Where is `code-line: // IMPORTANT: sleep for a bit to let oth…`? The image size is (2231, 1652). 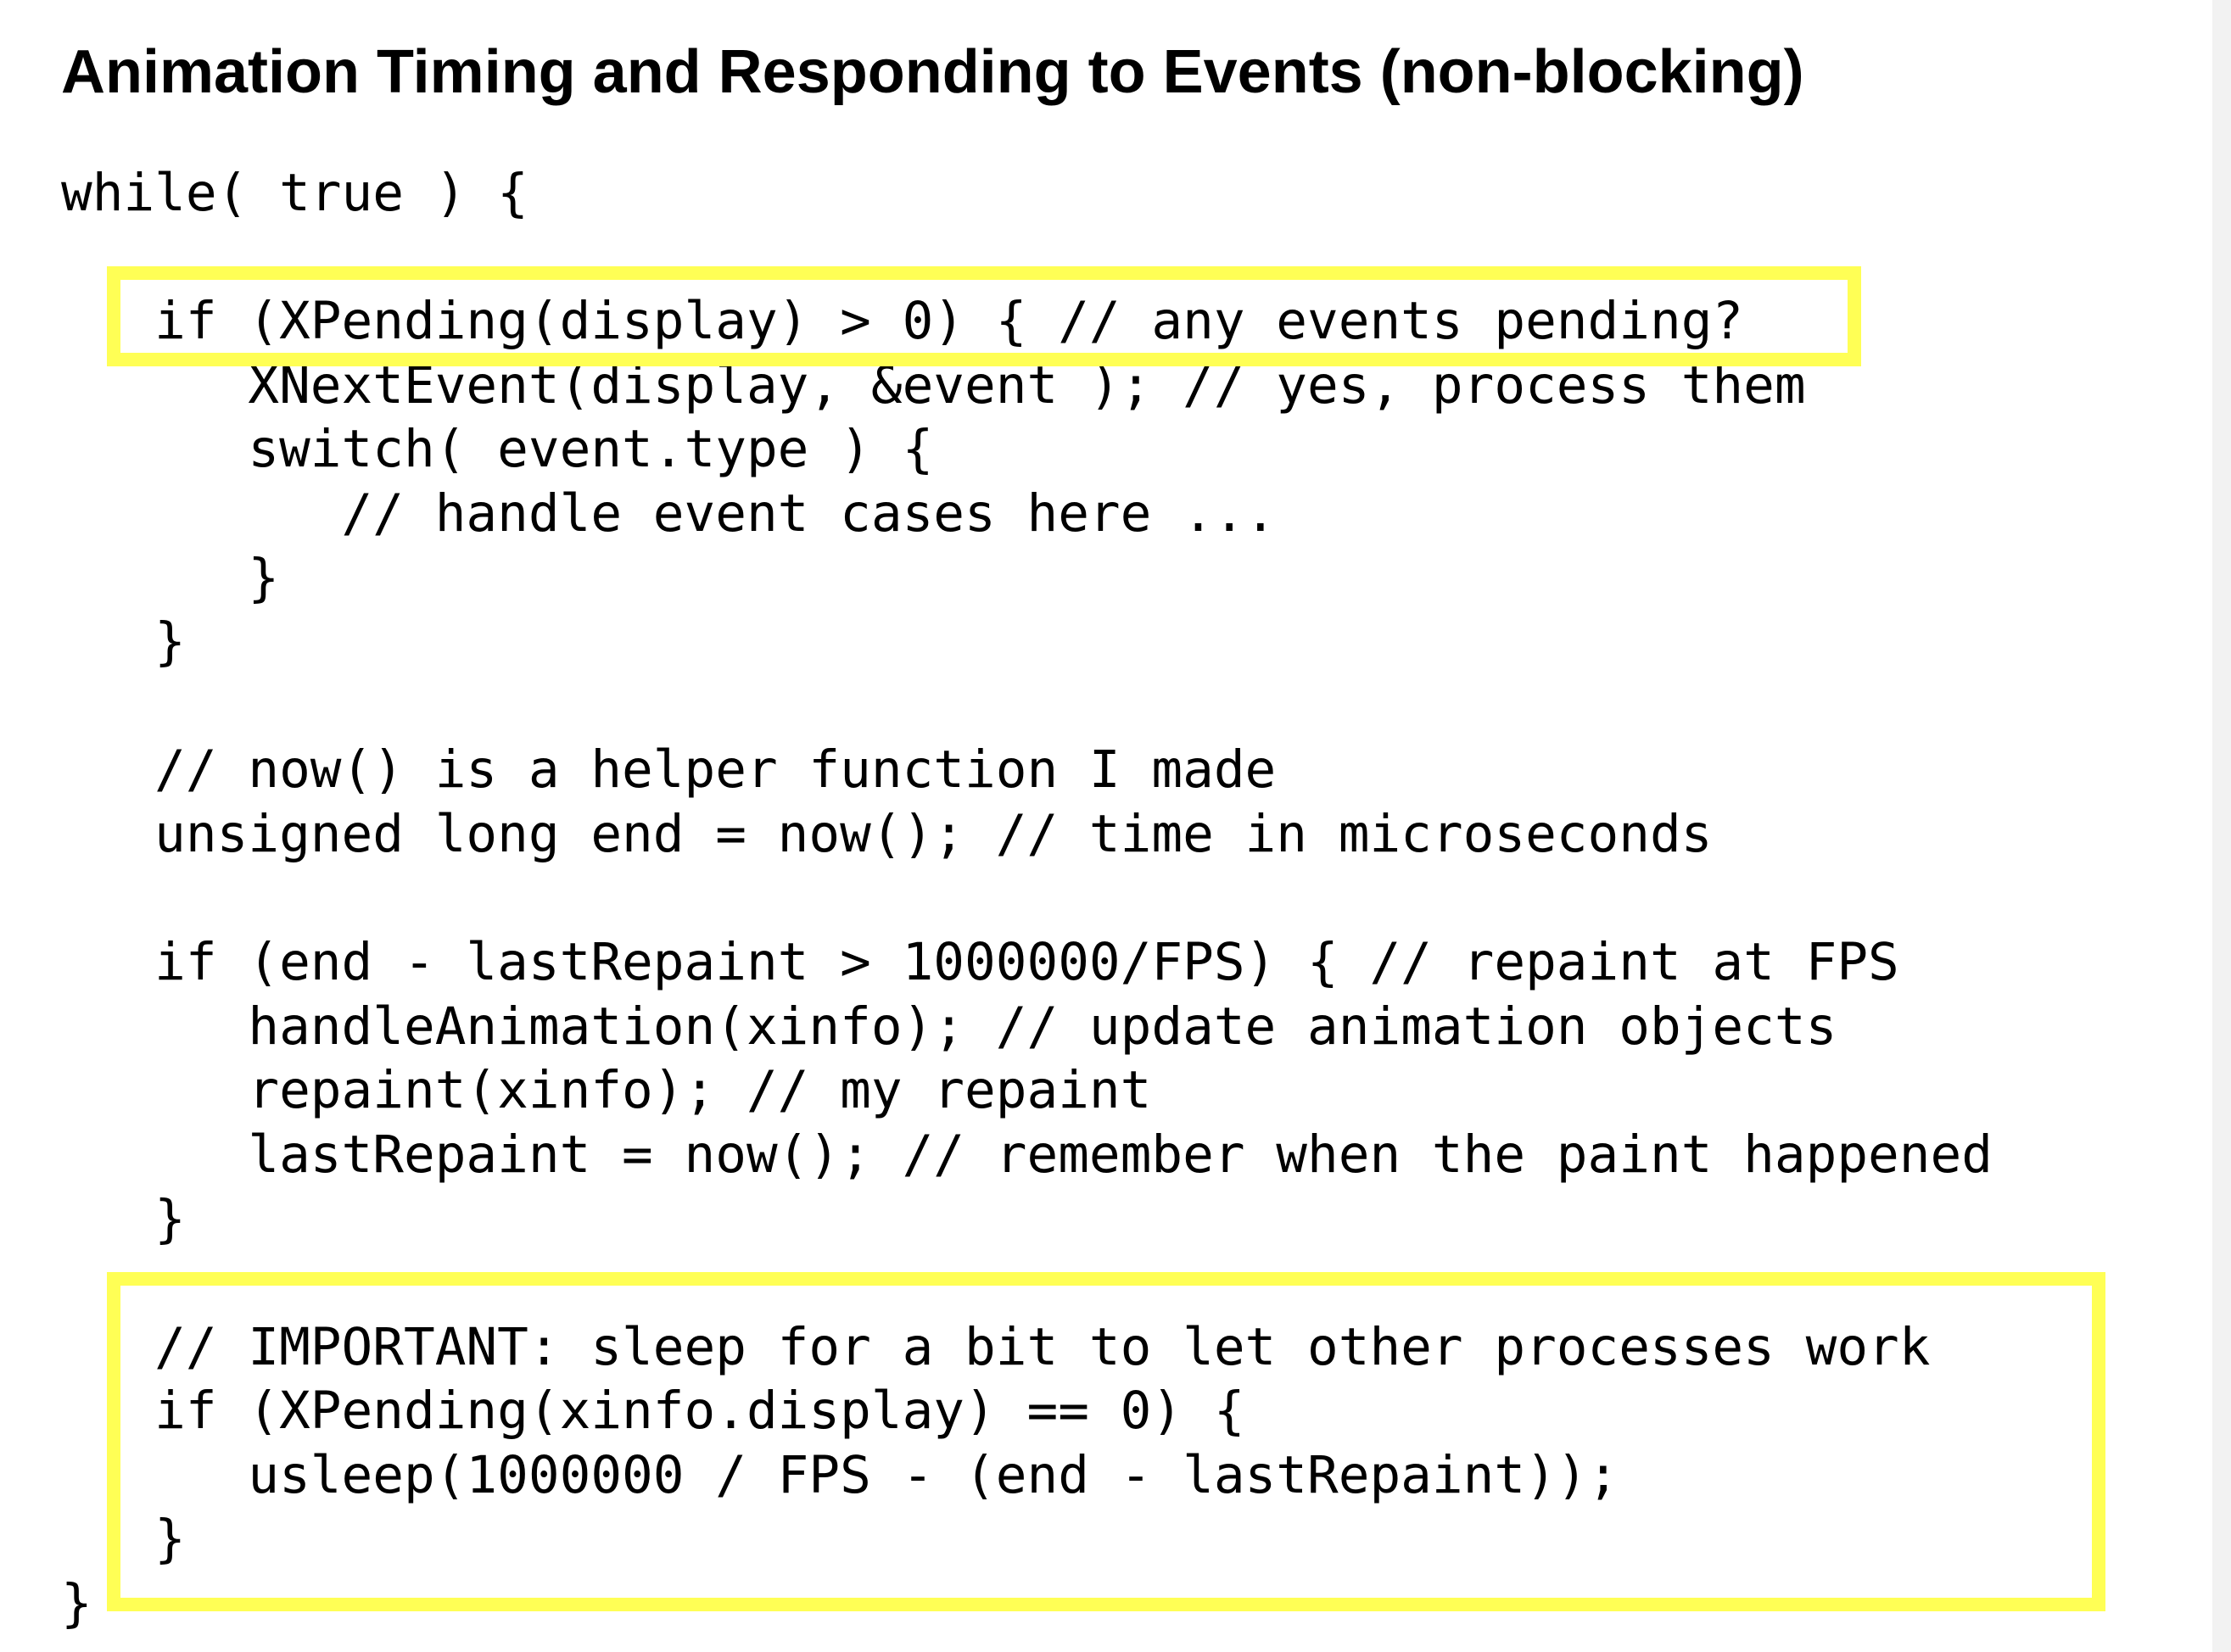 code-line: // IMPORTANT: sleep for a bit to let oth… is located at coordinates (996, 1346).